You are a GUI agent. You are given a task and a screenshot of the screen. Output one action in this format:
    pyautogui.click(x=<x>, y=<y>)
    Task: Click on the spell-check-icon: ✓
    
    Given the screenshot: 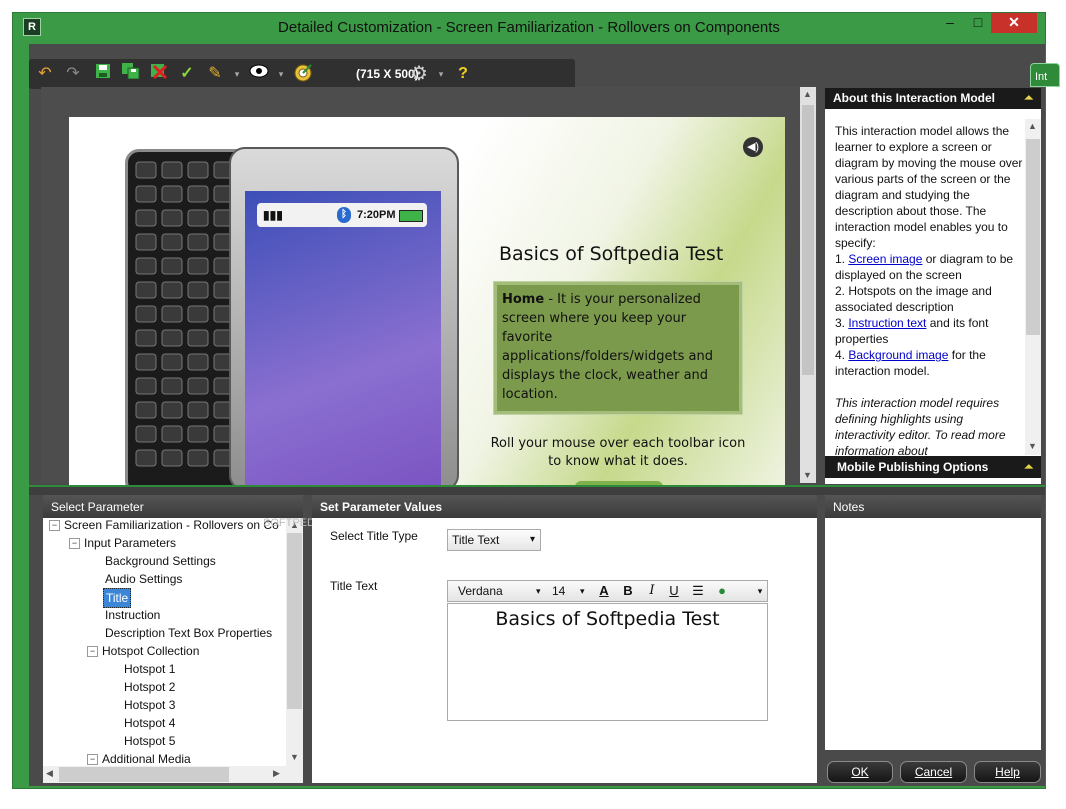 What is the action you would take?
    pyautogui.click(x=187, y=74)
    